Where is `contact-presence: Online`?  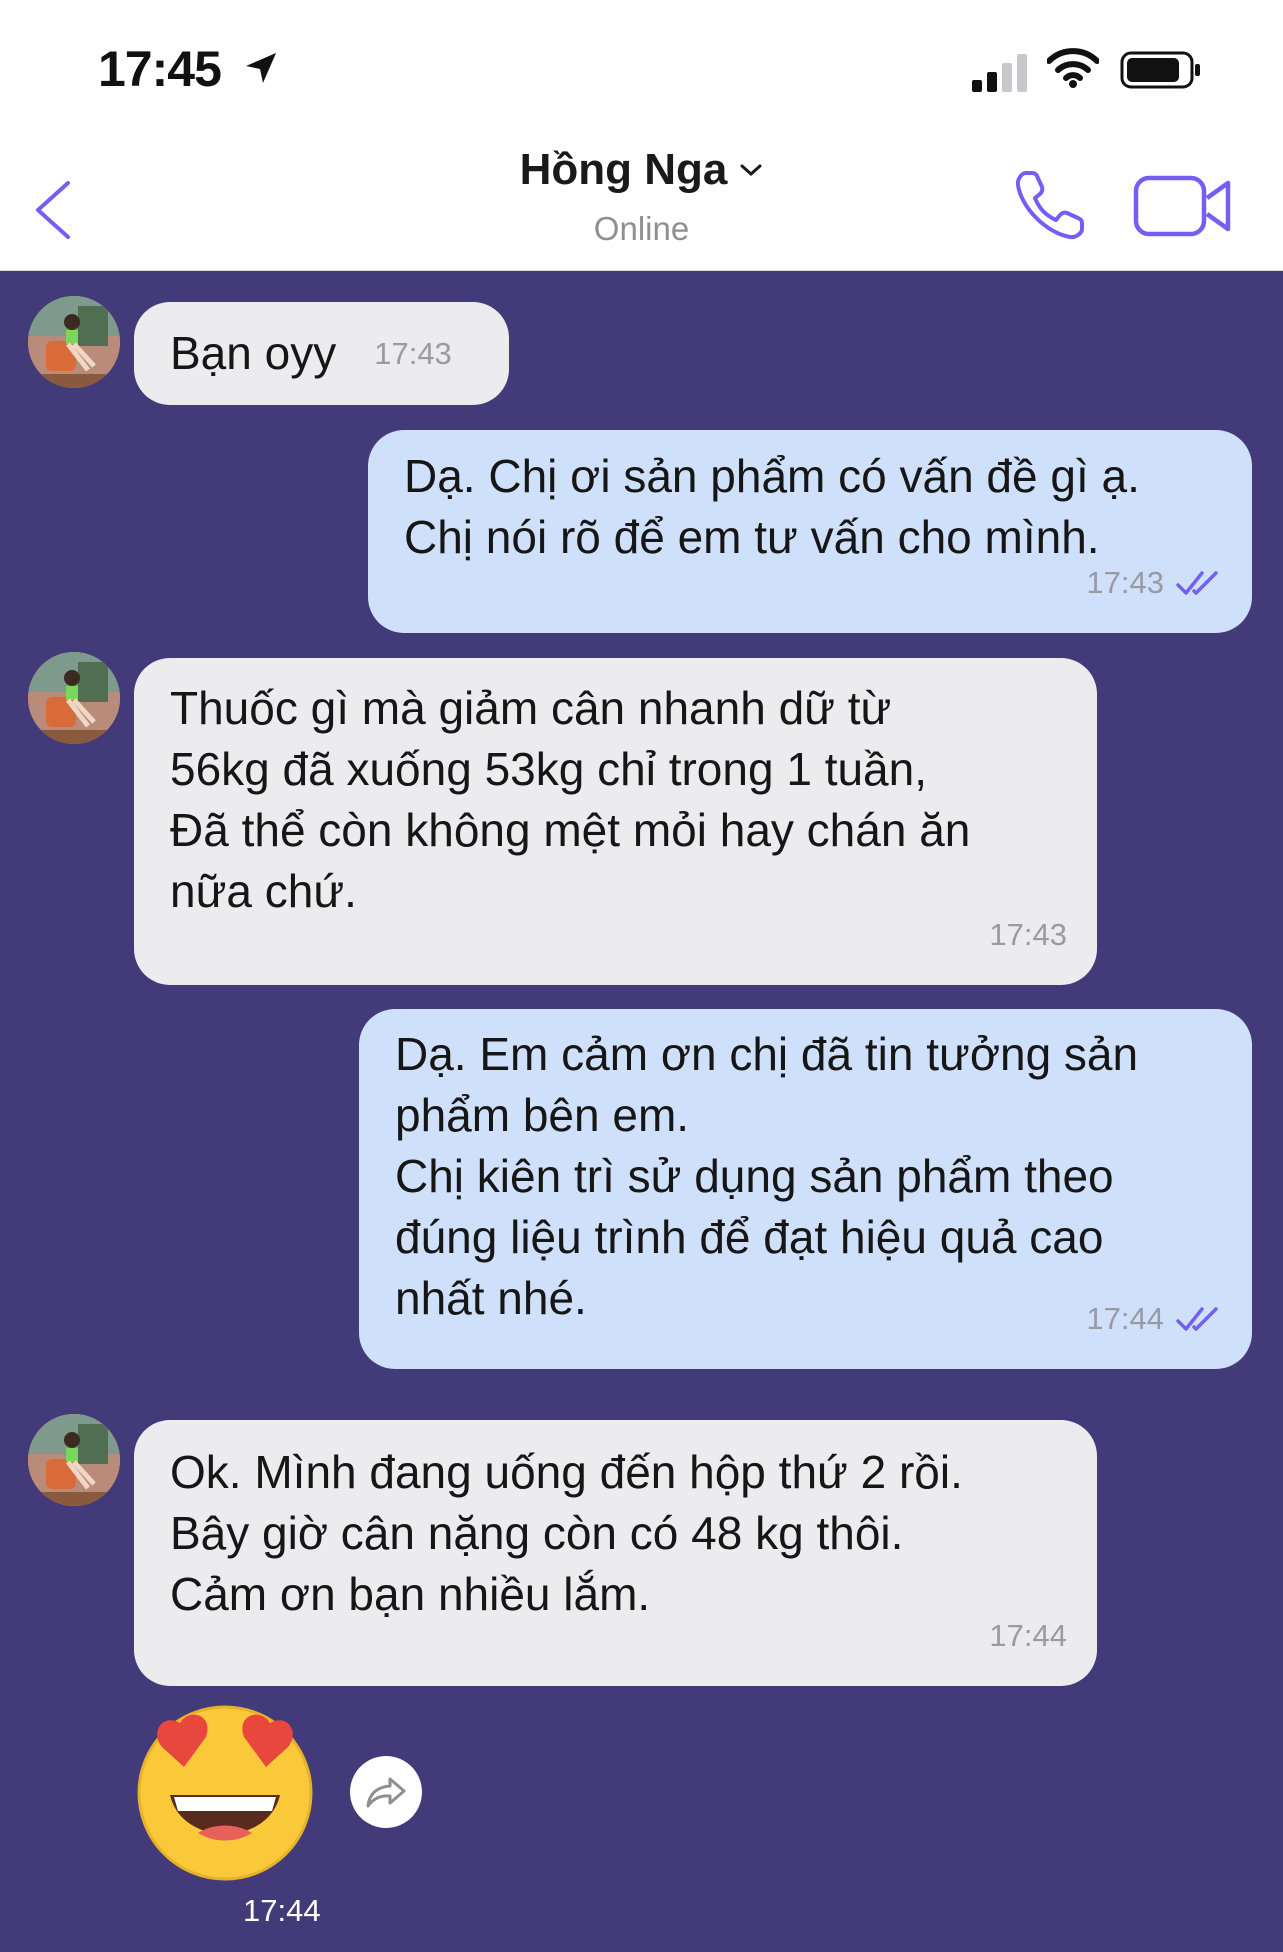 contact-presence: Online is located at coordinates (641, 228).